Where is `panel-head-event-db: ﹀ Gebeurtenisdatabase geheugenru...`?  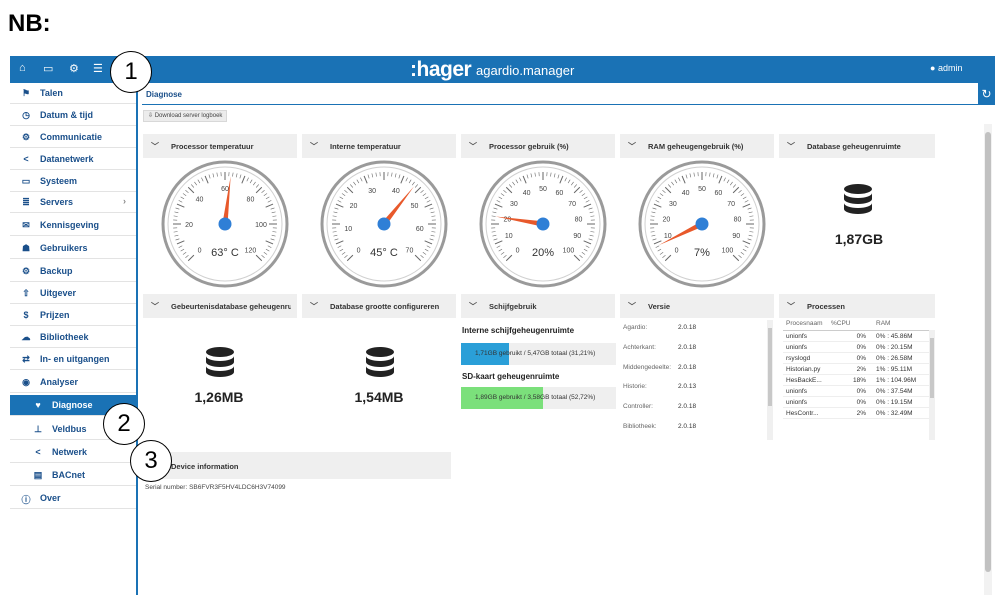
panel-head-event-db: ﹀ Gebeurtenisdatabase geheugenru... is located at coordinates (220, 306).